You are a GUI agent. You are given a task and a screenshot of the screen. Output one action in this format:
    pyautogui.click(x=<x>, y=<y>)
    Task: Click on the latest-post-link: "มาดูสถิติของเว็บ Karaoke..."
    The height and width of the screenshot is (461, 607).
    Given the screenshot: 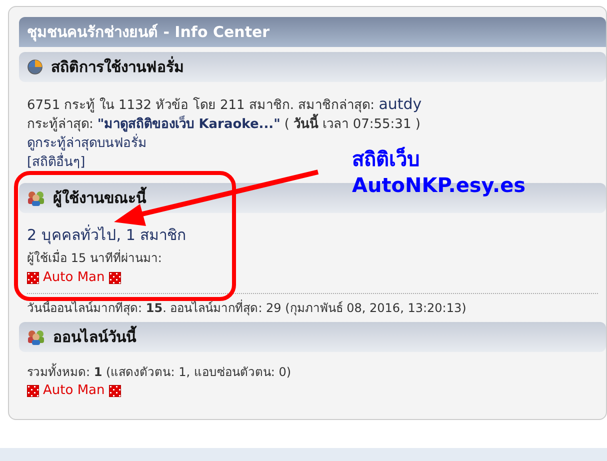 What is the action you would take?
    pyautogui.click(x=188, y=124)
    